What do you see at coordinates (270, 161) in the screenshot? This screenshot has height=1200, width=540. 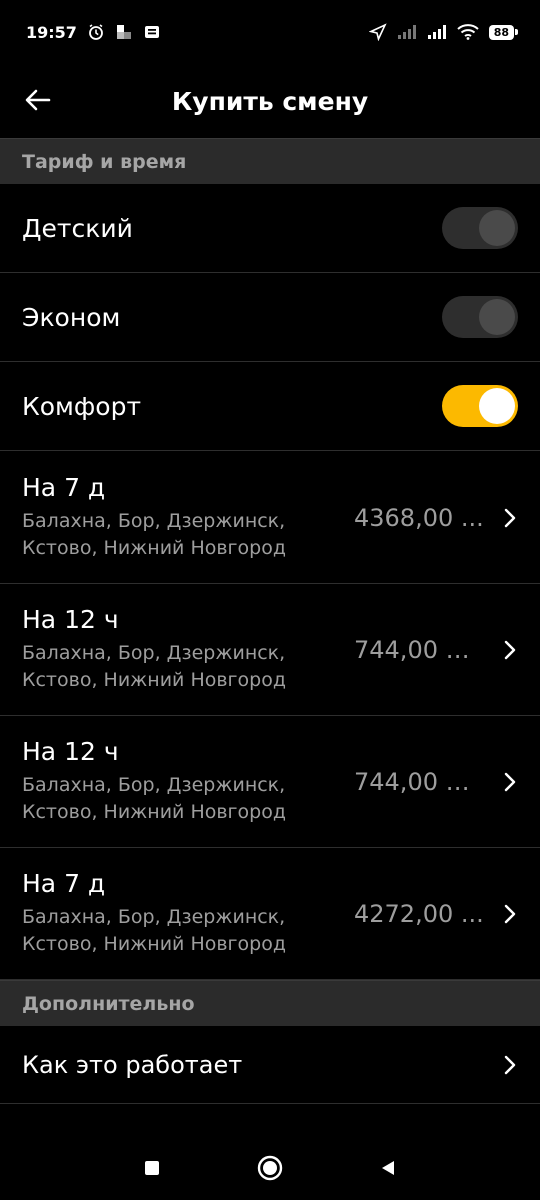 I see `section-header-tariff: Тариф и время` at bounding box center [270, 161].